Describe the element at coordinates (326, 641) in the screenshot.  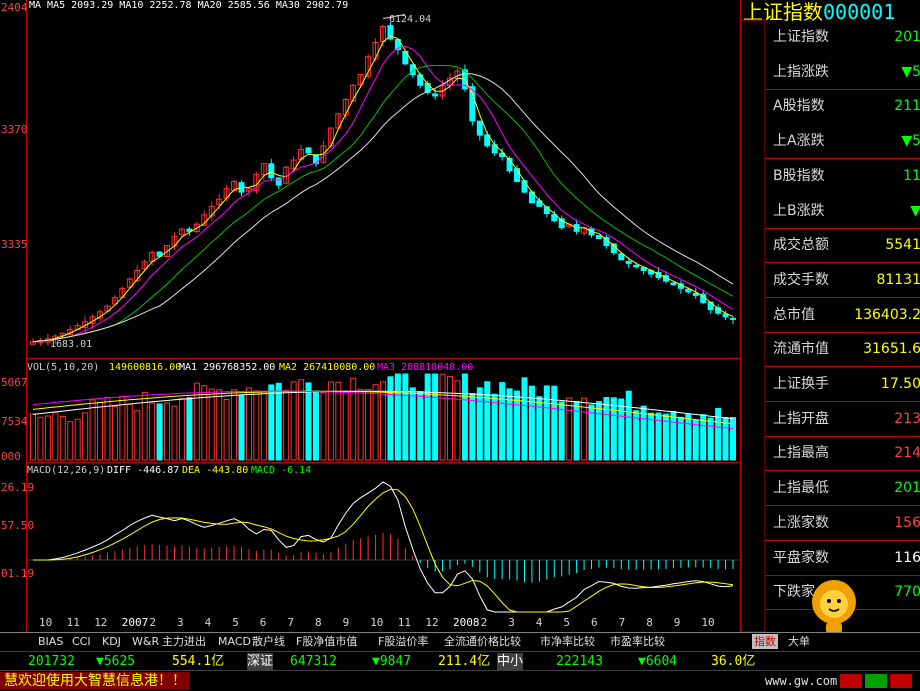
I see `indicator-tab: F股净值市值` at that location.